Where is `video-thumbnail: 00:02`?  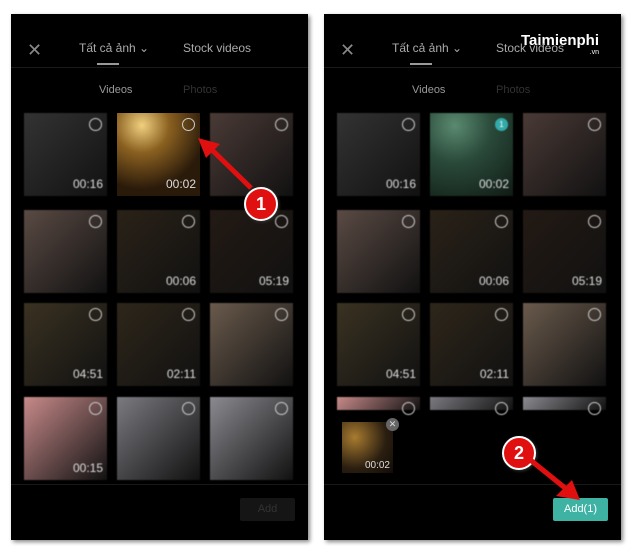 video-thumbnail: 00:02 is located at coordinates (158, 154).